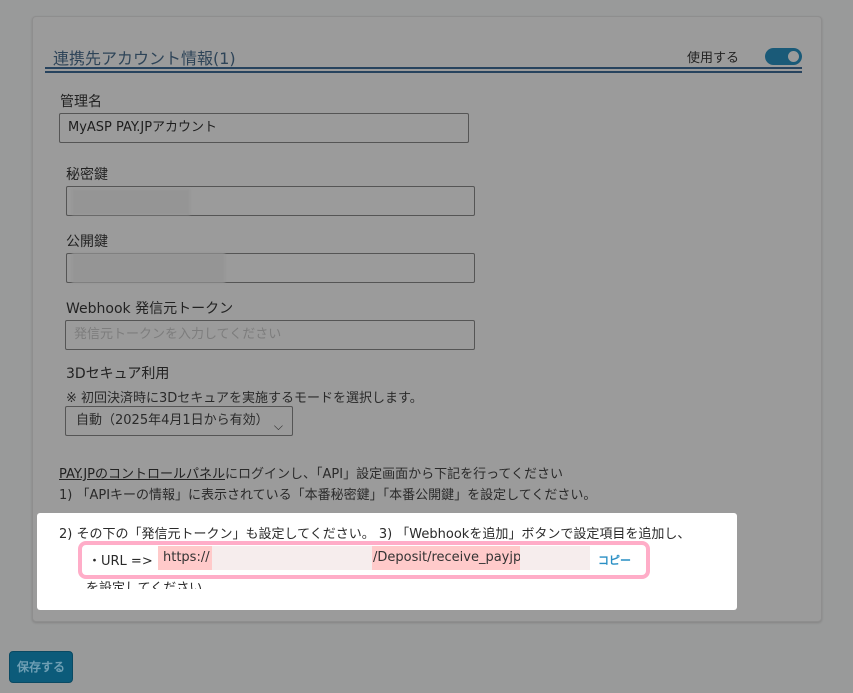 This screenshot has height=693, width=853. What do you see at coordinates (81, 102) in the screenshot?
I see `name-label: 管理名` at bounding box center [81, 102].